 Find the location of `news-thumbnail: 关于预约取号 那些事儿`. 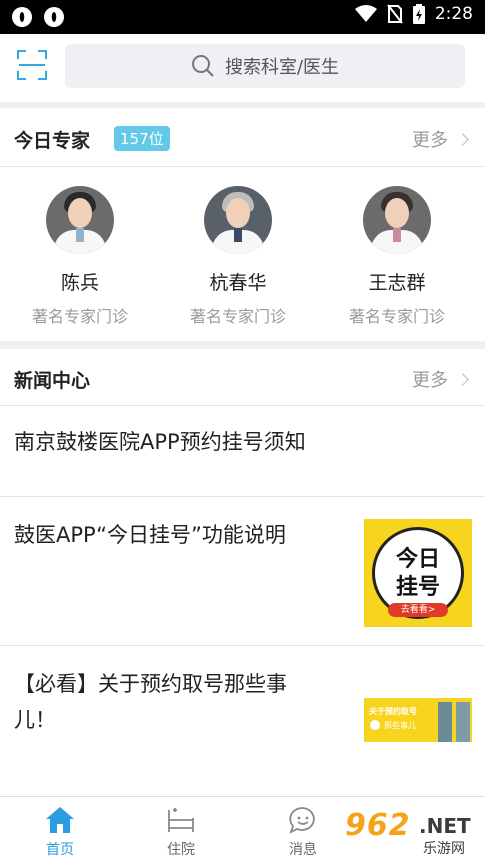

news-thumbnail: 关于预约取号 那些事儿 is located at coordinates (418, 720).